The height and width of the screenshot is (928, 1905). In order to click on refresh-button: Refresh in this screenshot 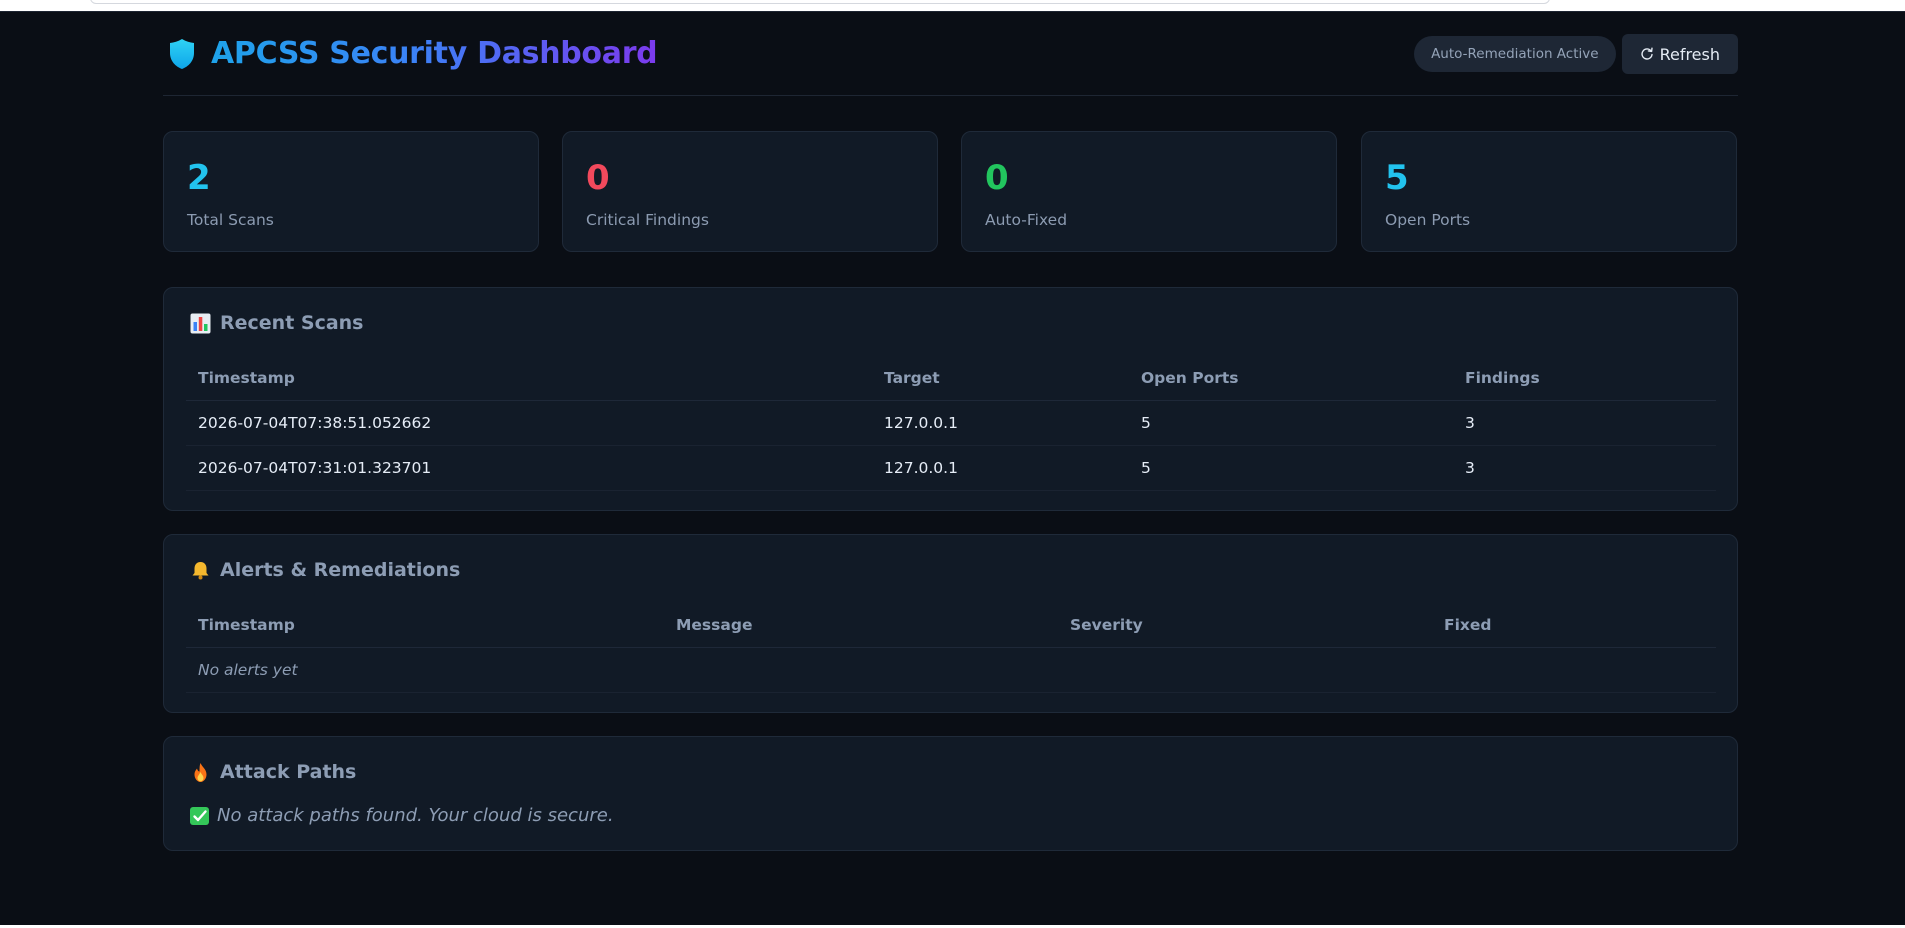, I will do `click(1679, 54)`.